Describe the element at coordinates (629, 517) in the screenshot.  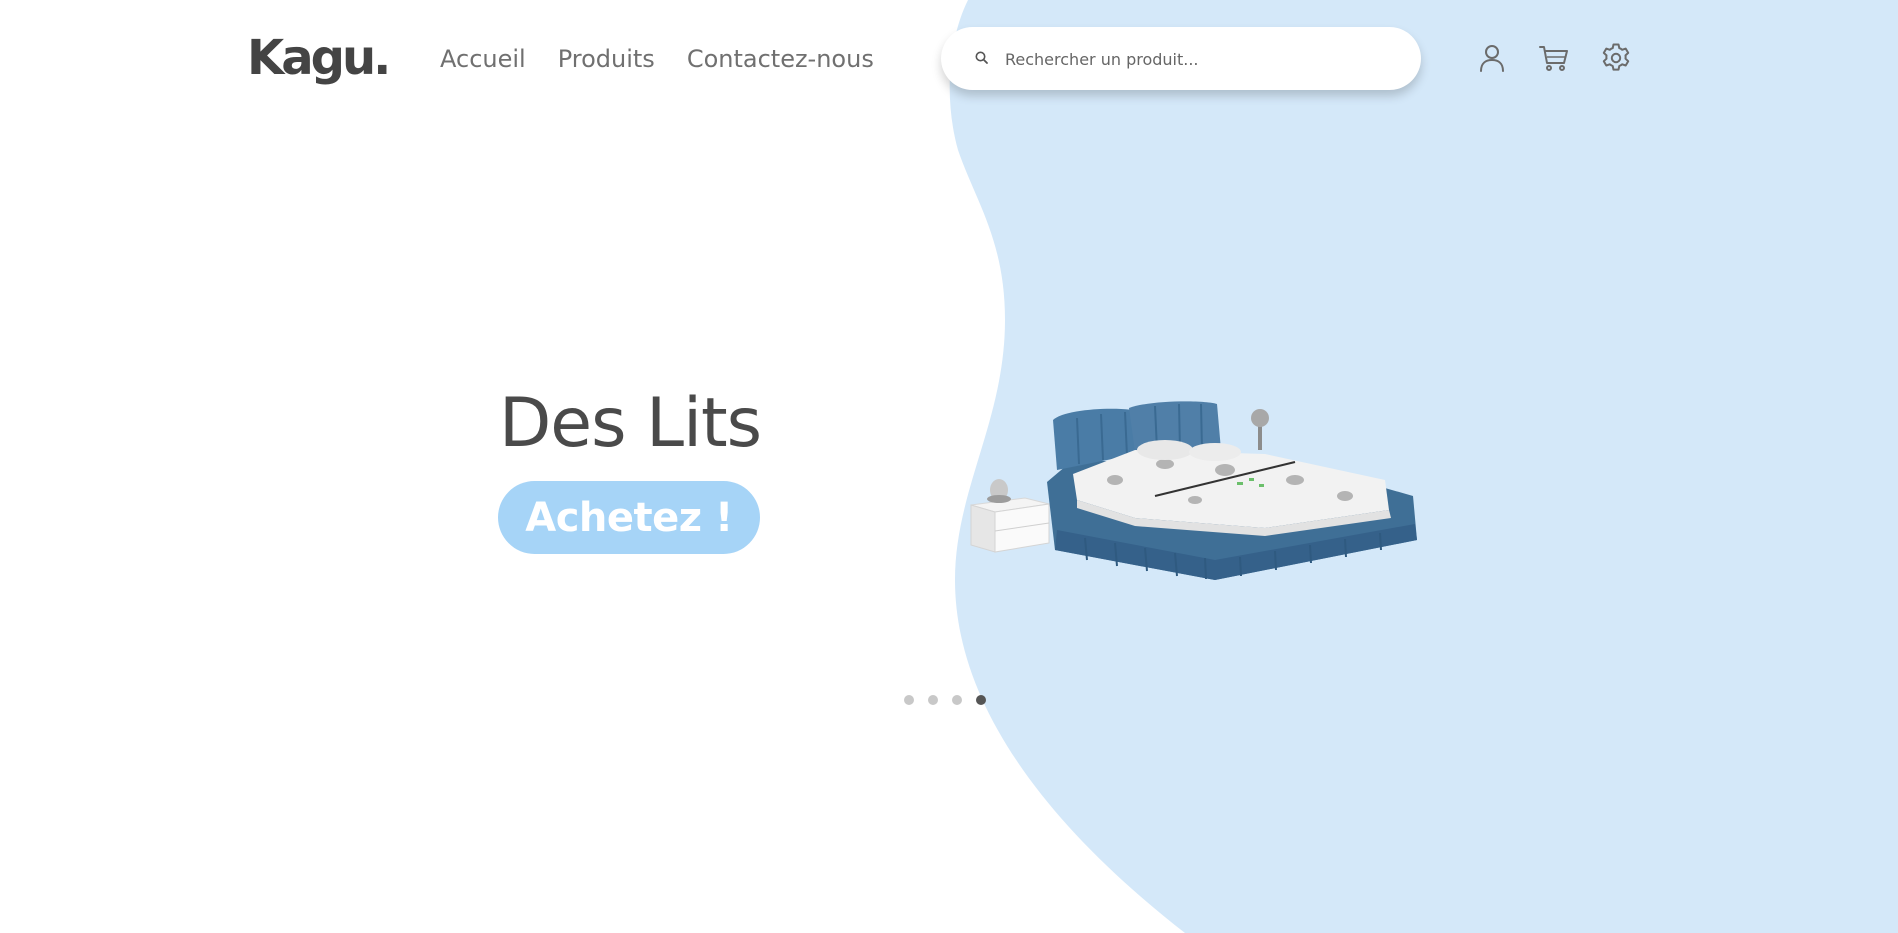
I see `hero-cta-button: Achetez !` at that location.